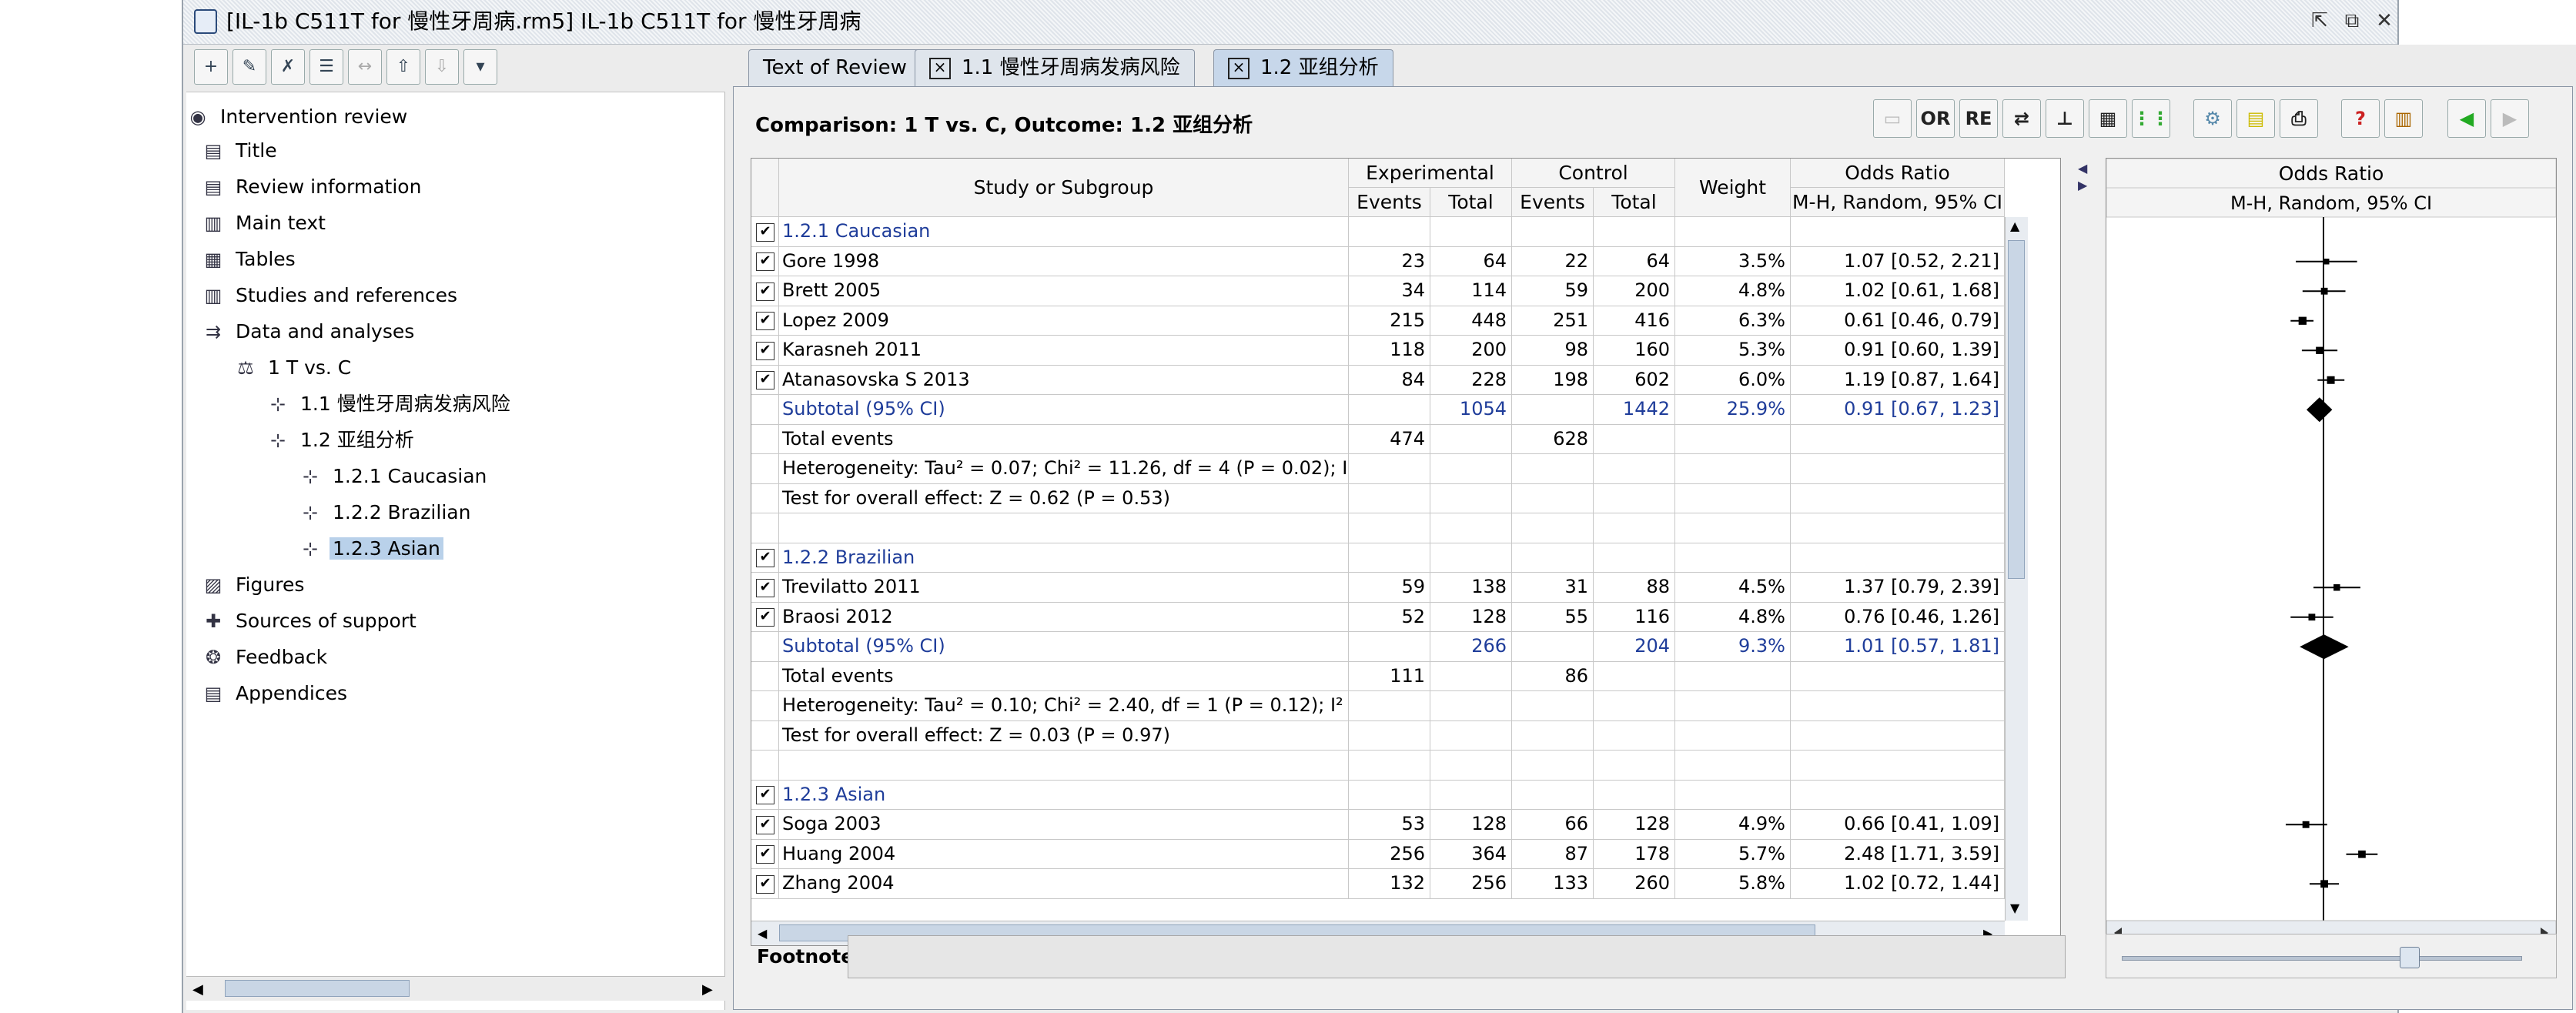  What do you see at coordinates (2213, 118) in the screenshot?
I see `settings-icon: ⚙` at bounding box center [2213, 118].